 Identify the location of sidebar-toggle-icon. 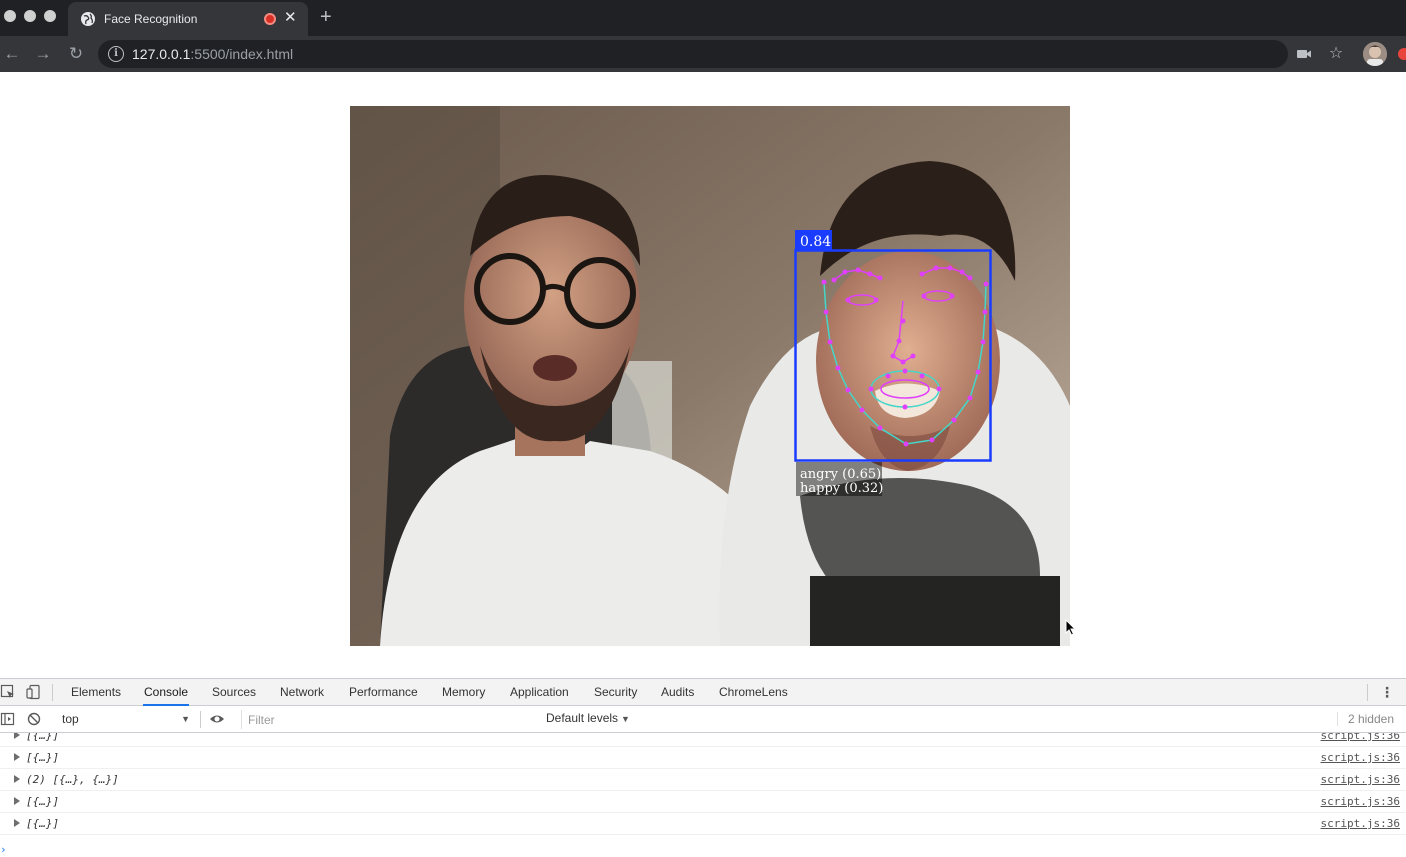
(8, 719).